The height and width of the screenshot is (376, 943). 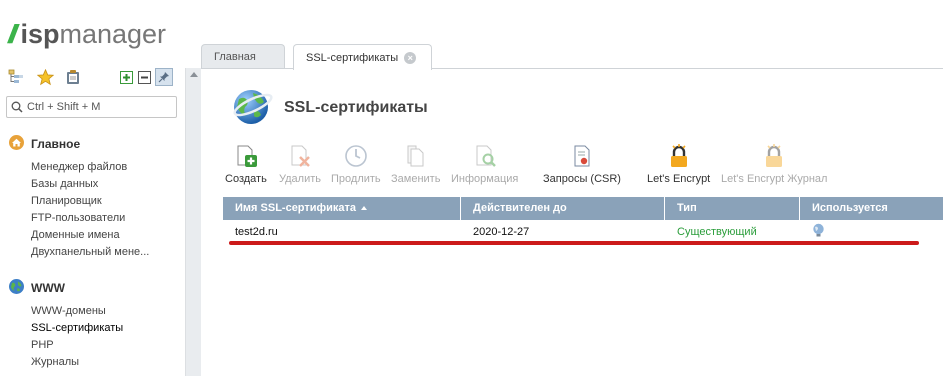 I want to click on cell-valid-until: 2020-12-27, so click(x=501, y=231).